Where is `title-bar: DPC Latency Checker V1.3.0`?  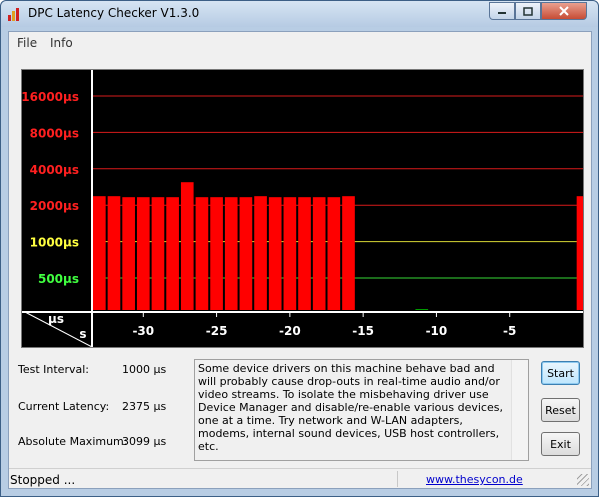
title-bar: DPC Latency Checker V1.3.0 is located at coordinates (299, 14).